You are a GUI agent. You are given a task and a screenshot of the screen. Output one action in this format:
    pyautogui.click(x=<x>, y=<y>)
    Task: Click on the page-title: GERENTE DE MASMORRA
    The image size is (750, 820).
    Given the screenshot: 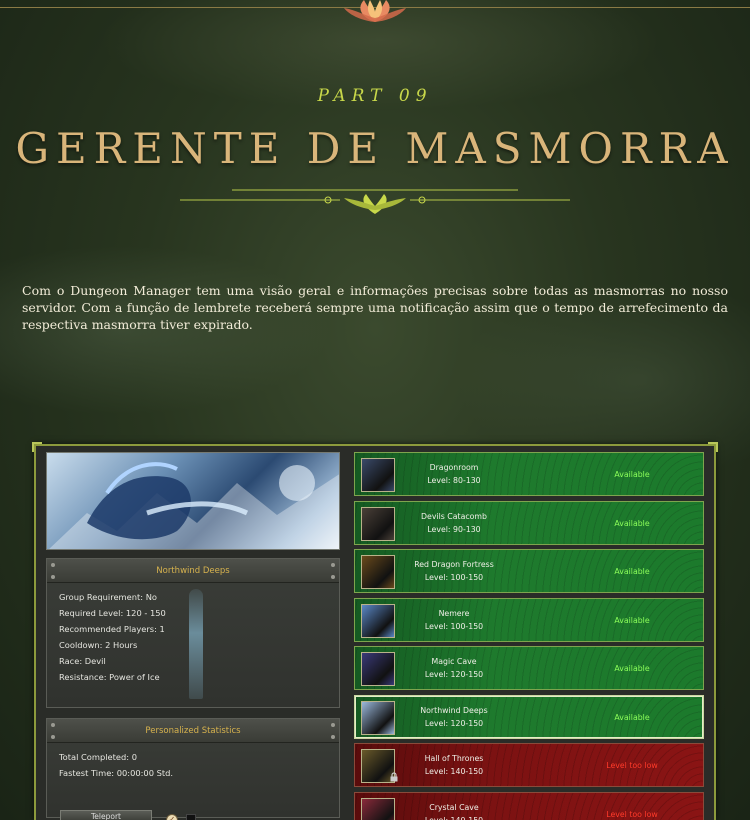 What is the action you would take?
    pyautogui.click(x=375, y=148)
    